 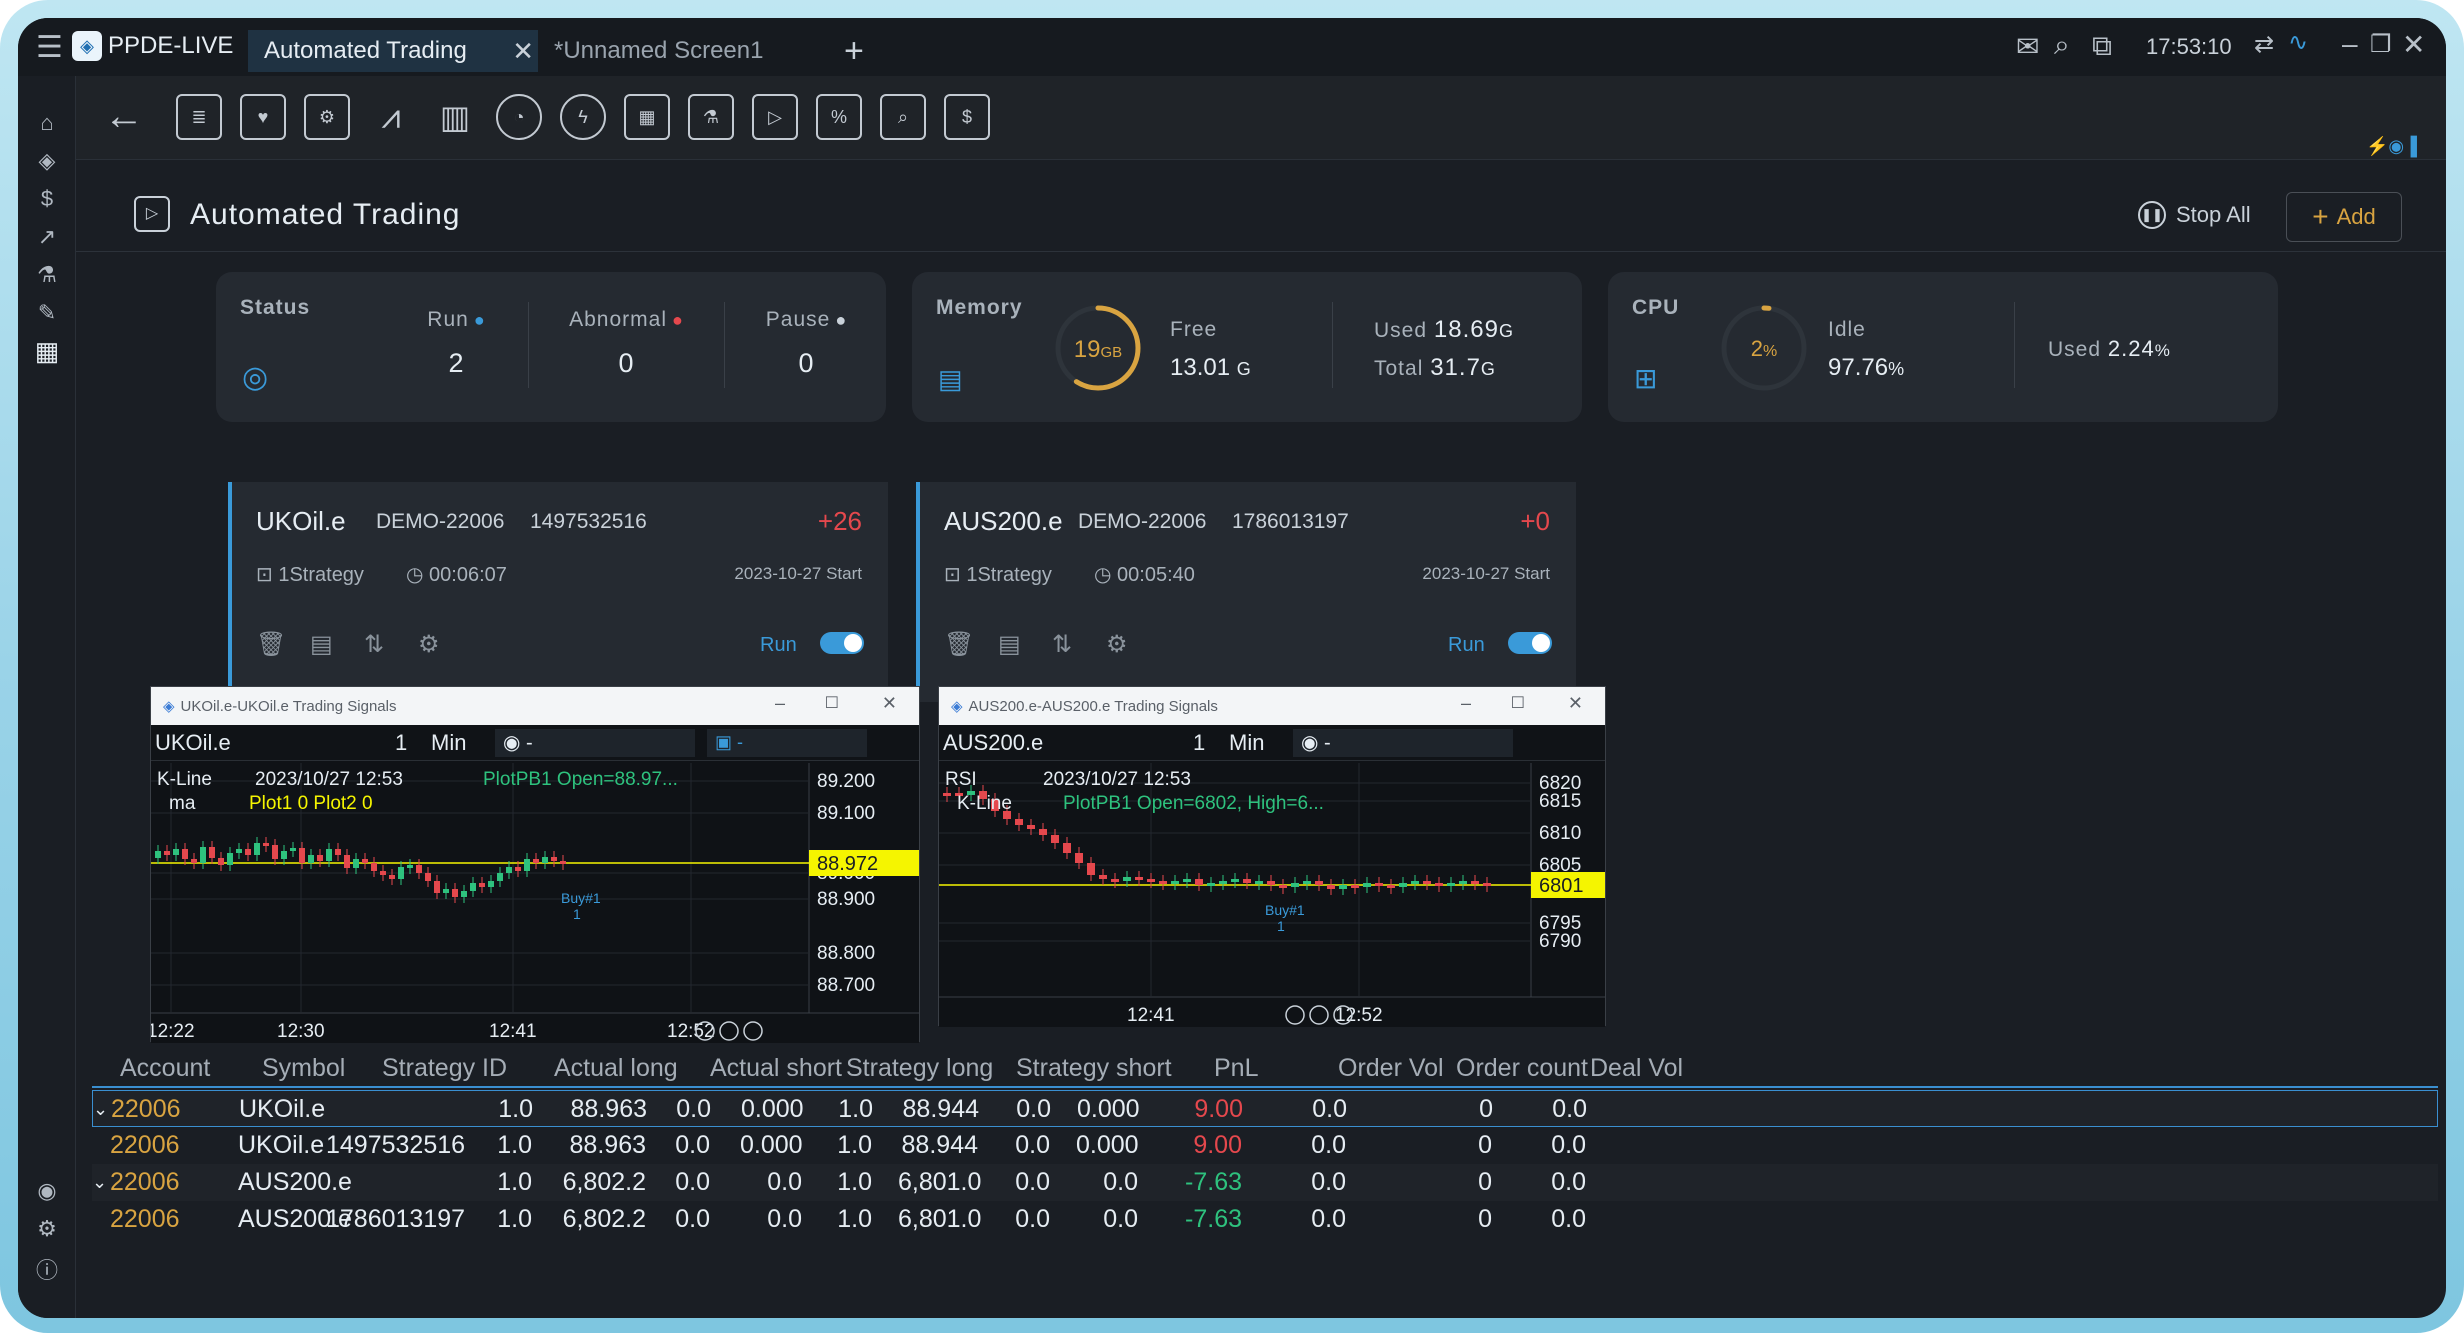 I want to click on back-icon: ←, so click(x=124, y=116).